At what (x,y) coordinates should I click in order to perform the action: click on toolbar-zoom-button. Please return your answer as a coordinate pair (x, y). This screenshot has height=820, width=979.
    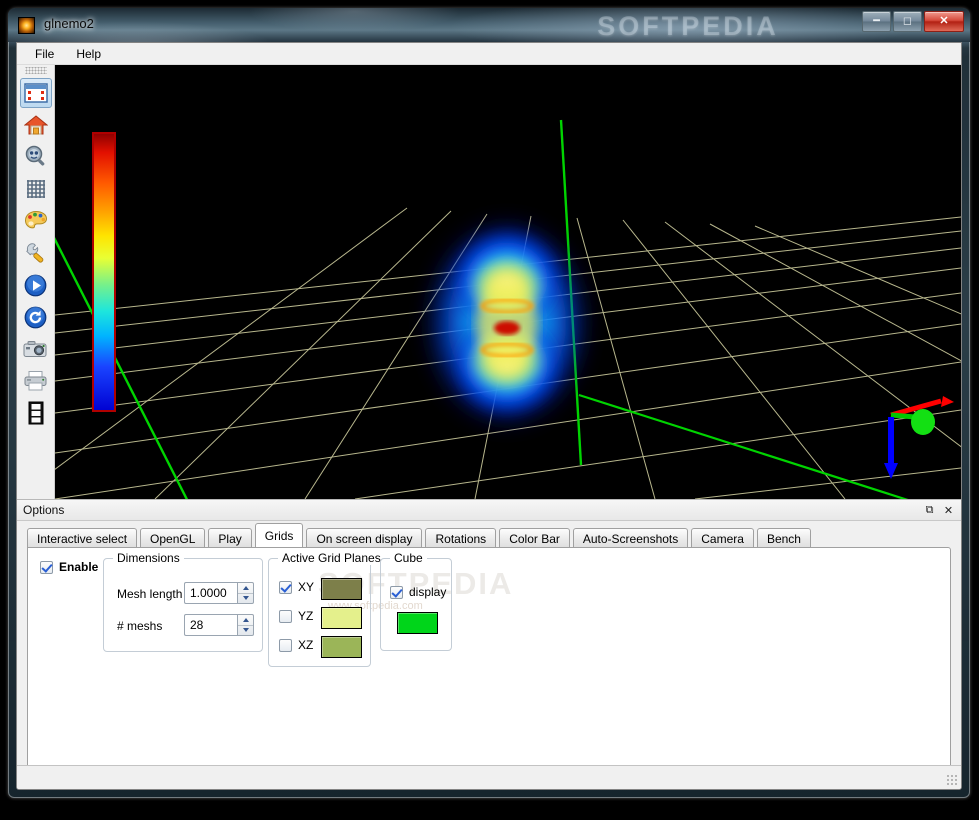
    Looking at the image, I should click on (36, 157).